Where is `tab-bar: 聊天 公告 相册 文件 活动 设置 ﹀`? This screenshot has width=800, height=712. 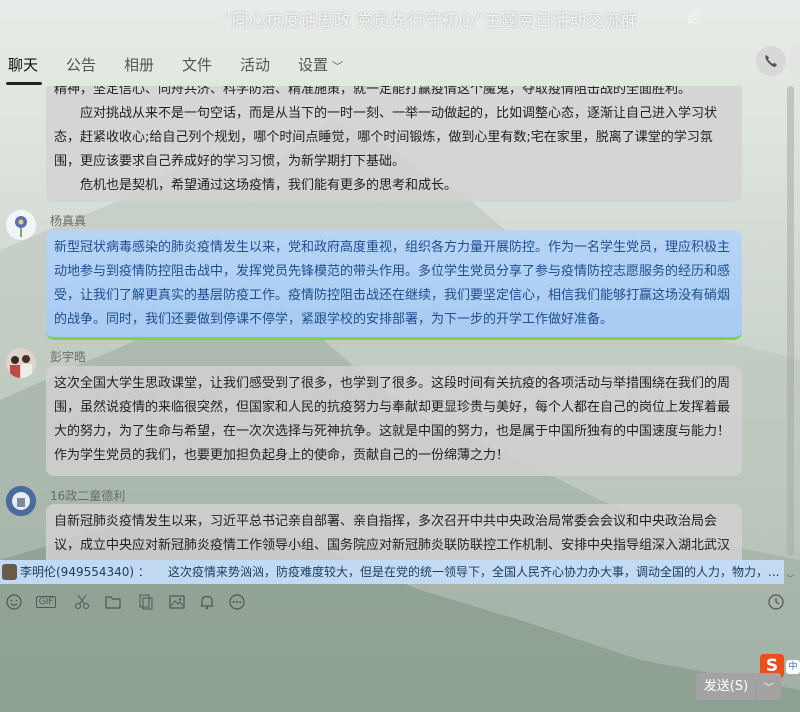
tab-bar: 聊天 公告 相册 文件 活动 设置 ﹀ is located at coordinates (400, 64).